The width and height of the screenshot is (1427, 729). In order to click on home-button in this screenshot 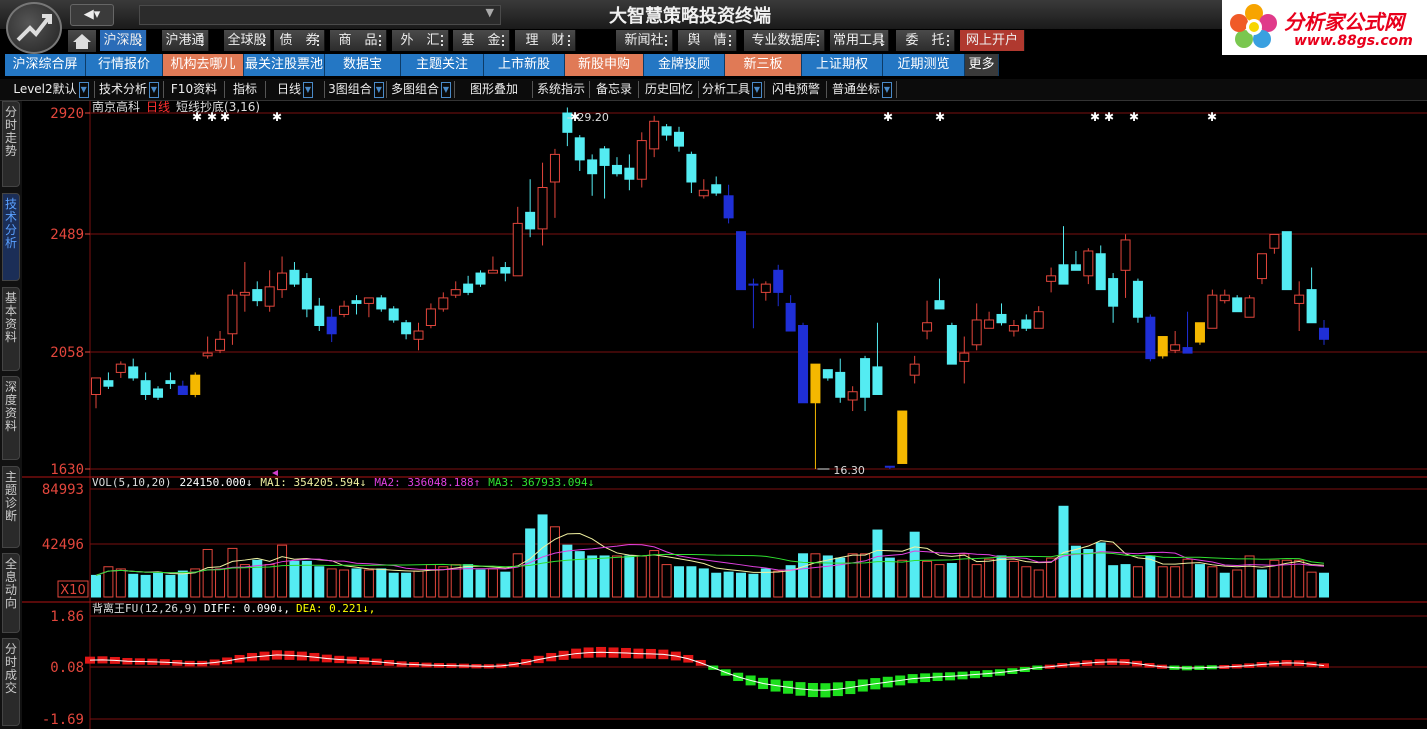, I will do `click(82, 41)`.